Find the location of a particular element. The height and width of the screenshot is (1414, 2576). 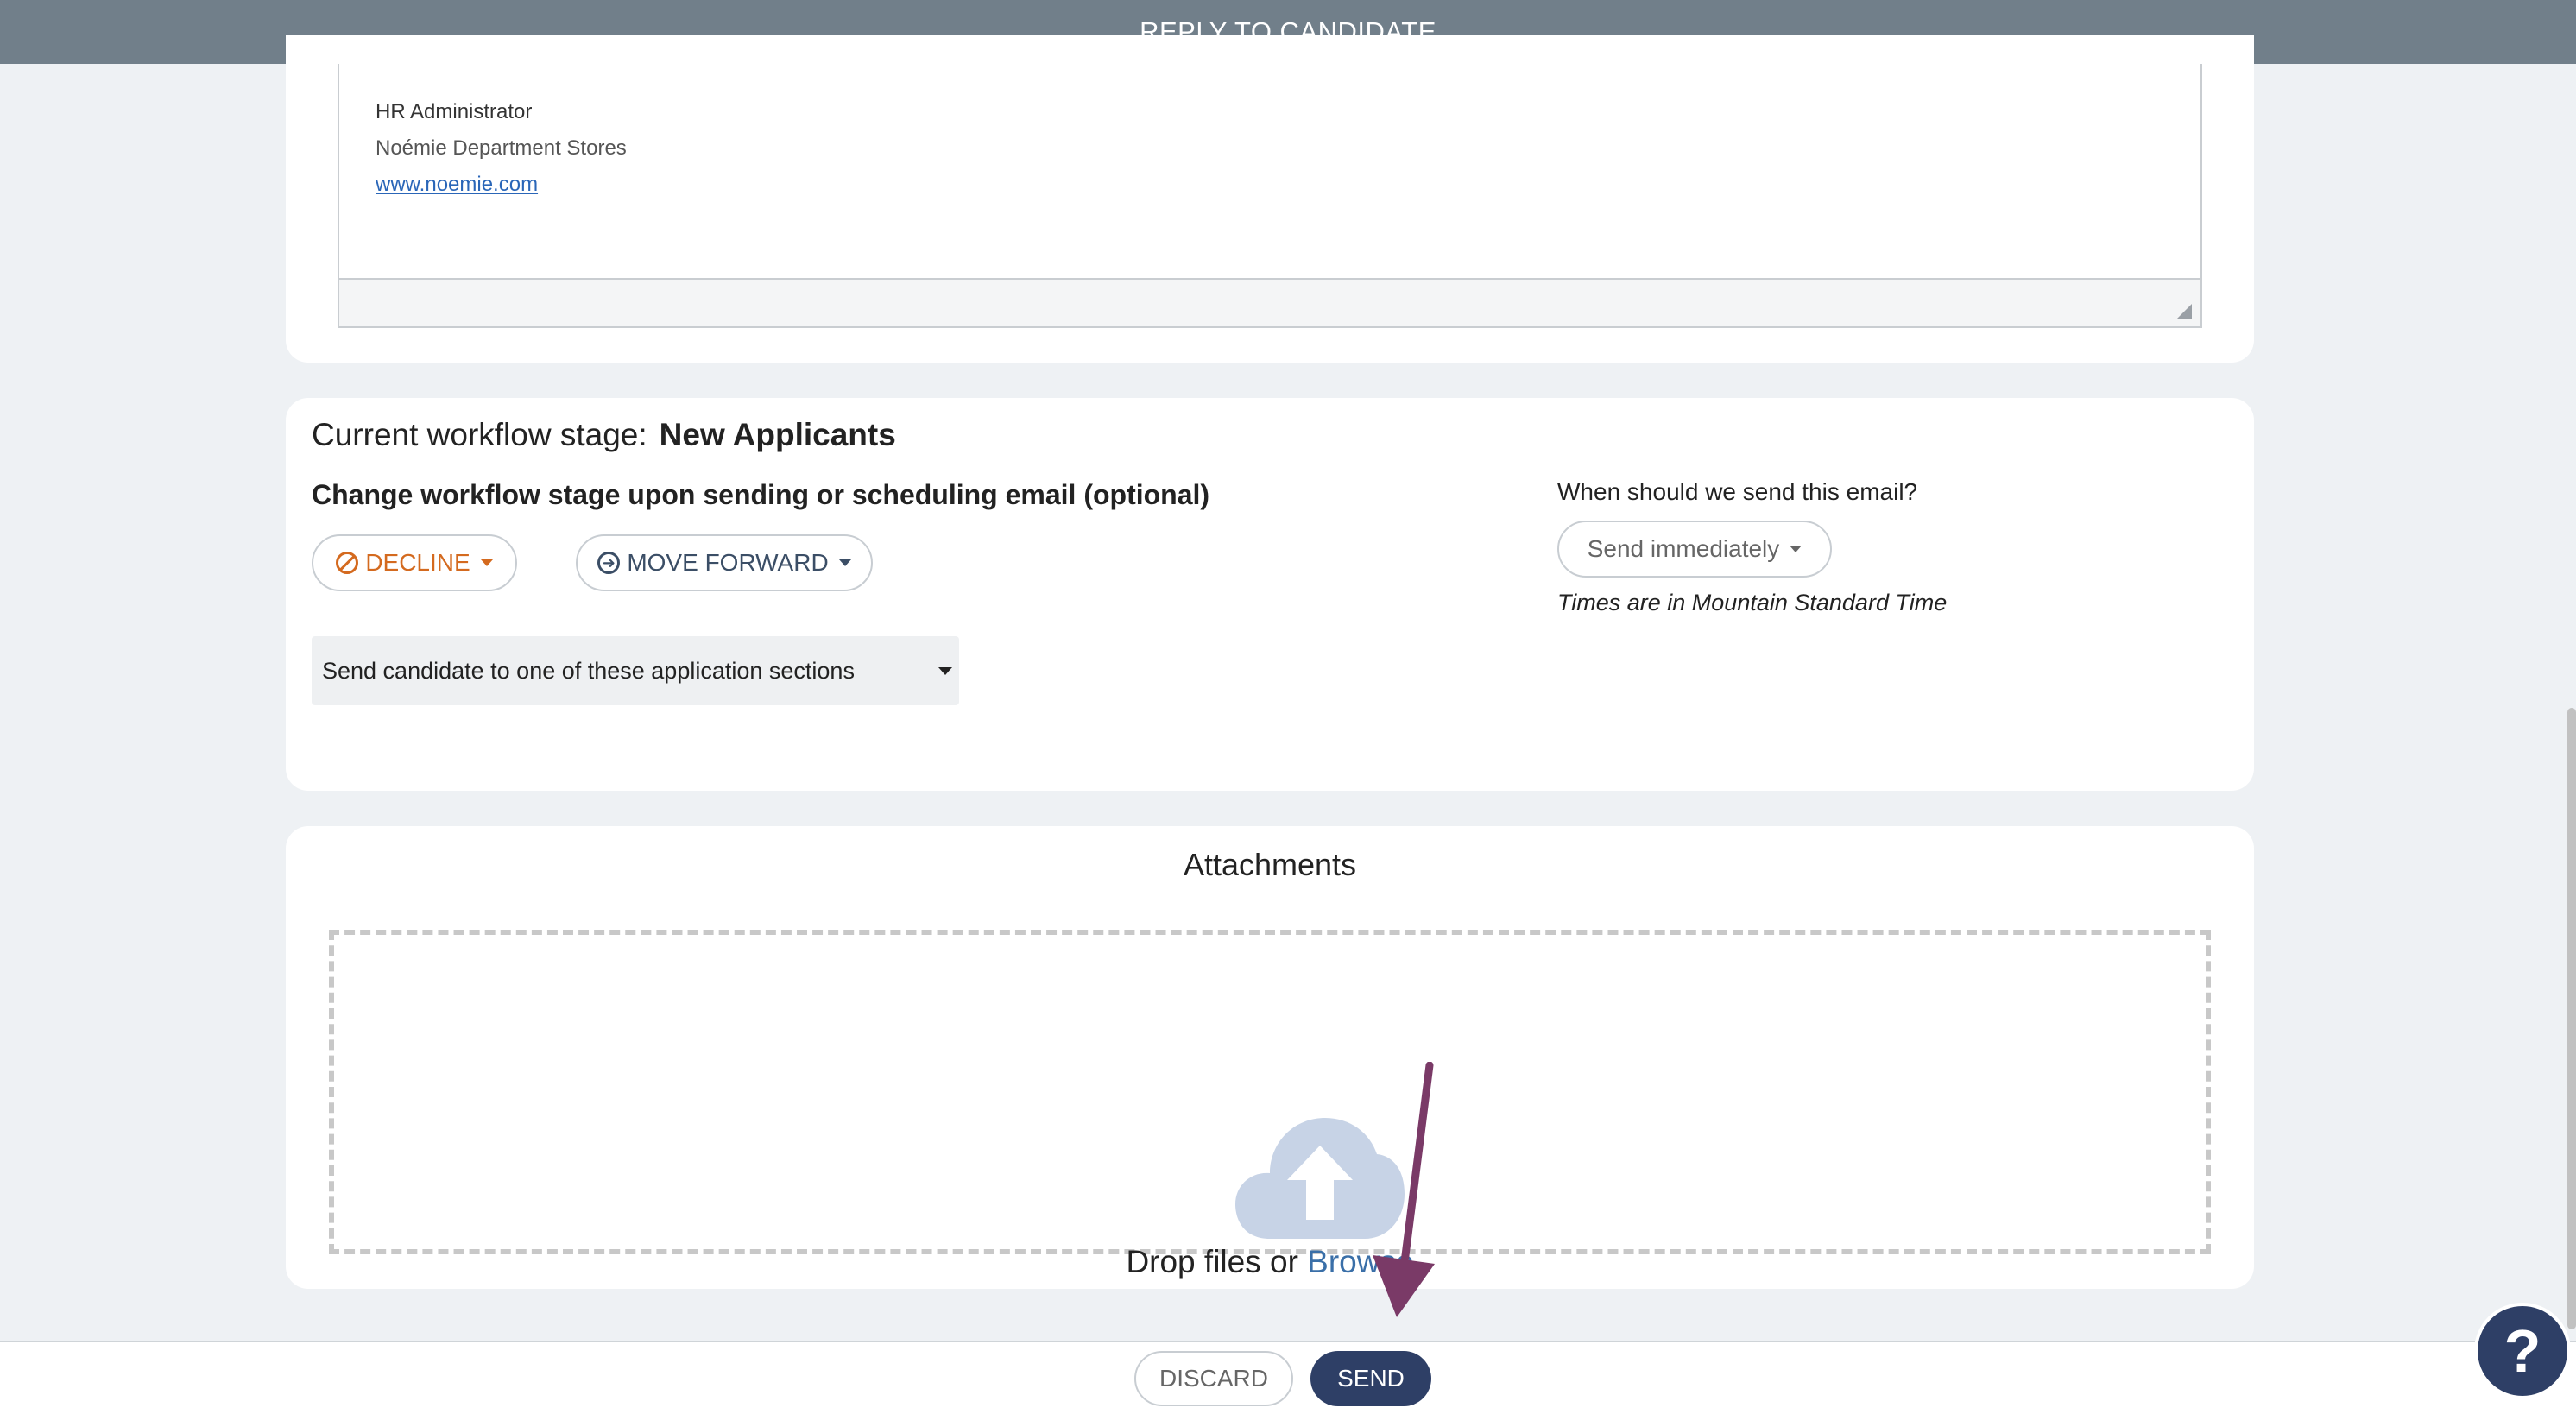

send-time-label: When should we send this email? is located at coordinates (1737, 491).